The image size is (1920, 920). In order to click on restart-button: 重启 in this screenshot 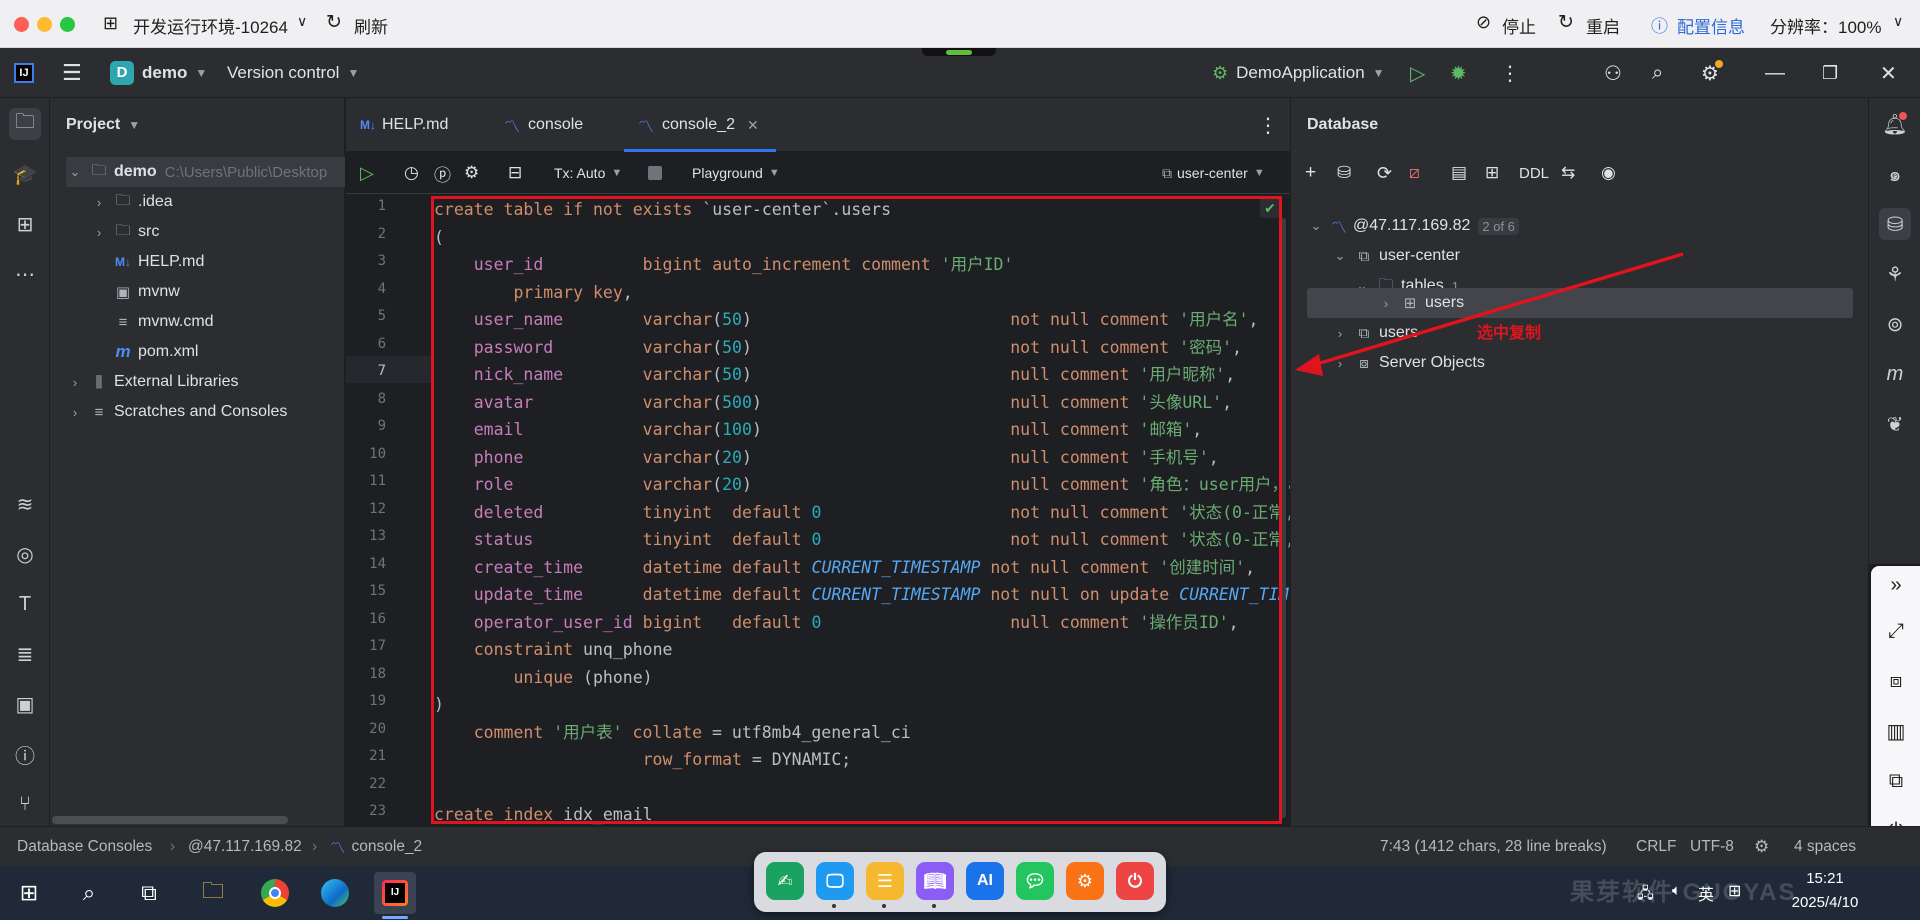, I will do `click(1603, 25)`.